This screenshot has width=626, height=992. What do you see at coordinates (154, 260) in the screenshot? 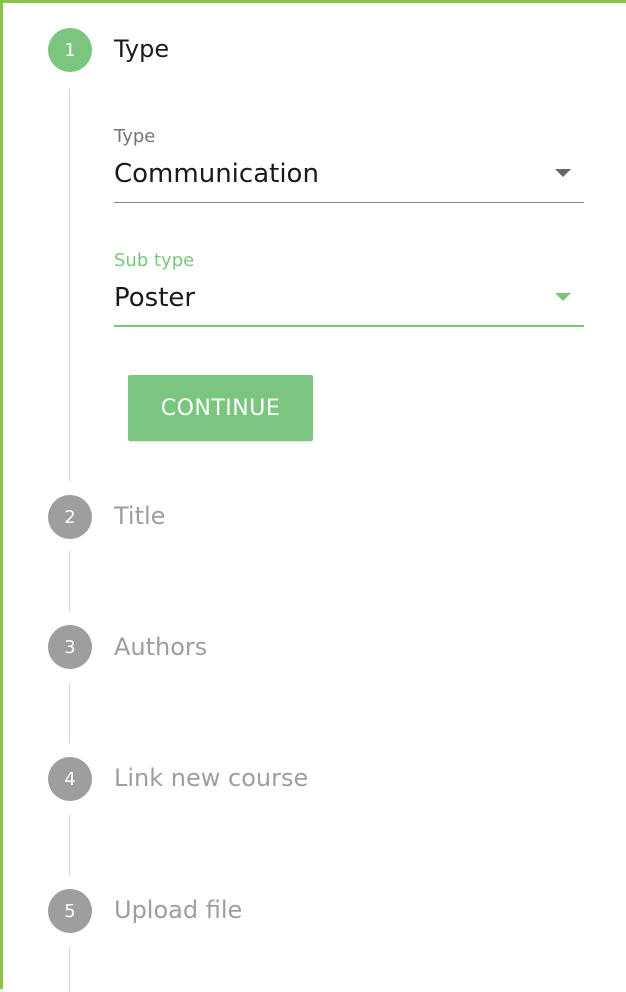
I see `subtype-field-label: Sub type` at bounding box center [154, 260].